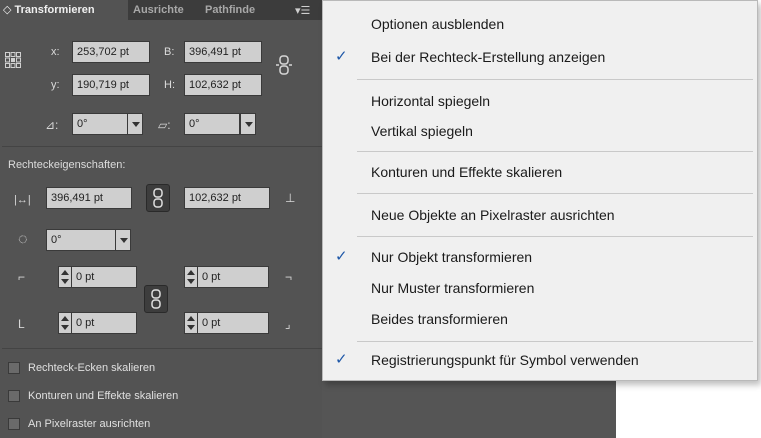 The width and height of the screenshot is (761, 438). What do you see at coordinates (469, 409) in the screenshot?
I see `panel-background-below-menu` at bounding box center [469, 409].